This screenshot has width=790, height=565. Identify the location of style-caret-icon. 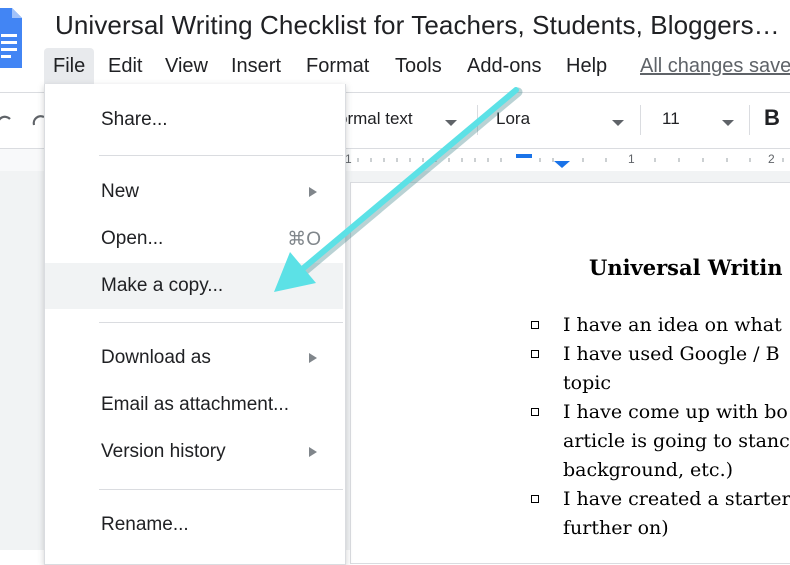
(451, 123).